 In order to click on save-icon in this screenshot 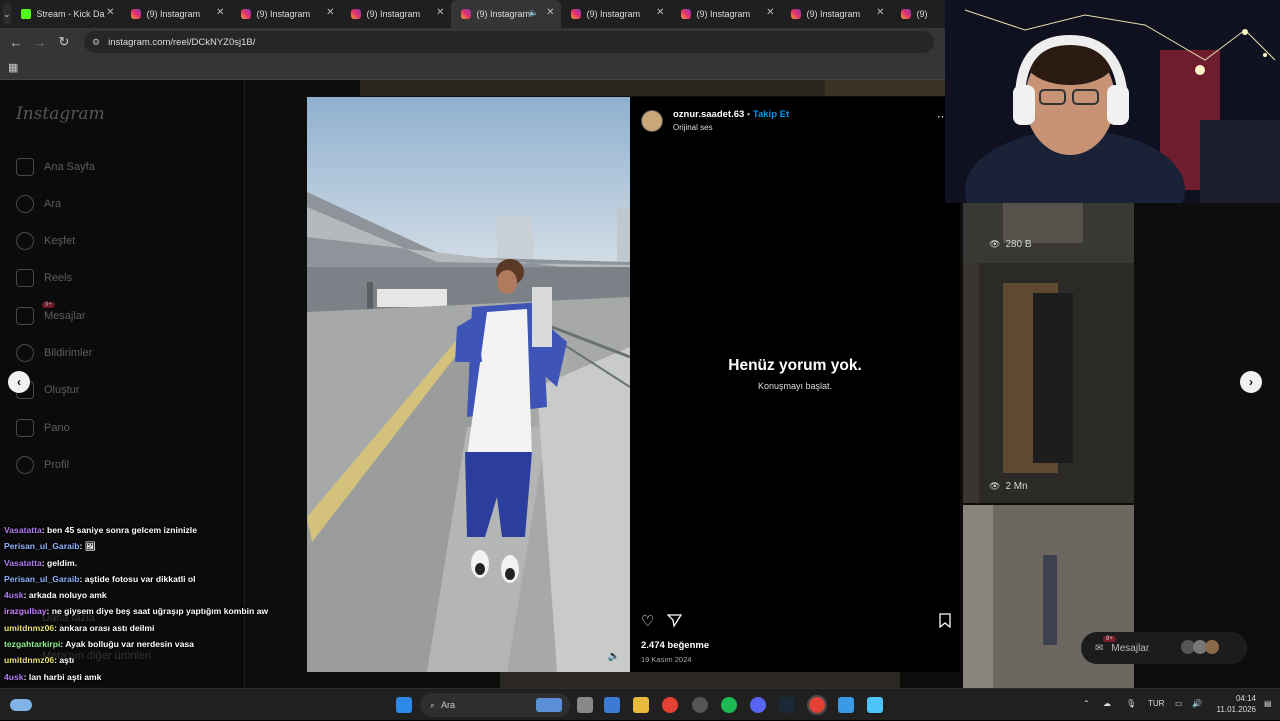, I will do `click(945, 623)`.